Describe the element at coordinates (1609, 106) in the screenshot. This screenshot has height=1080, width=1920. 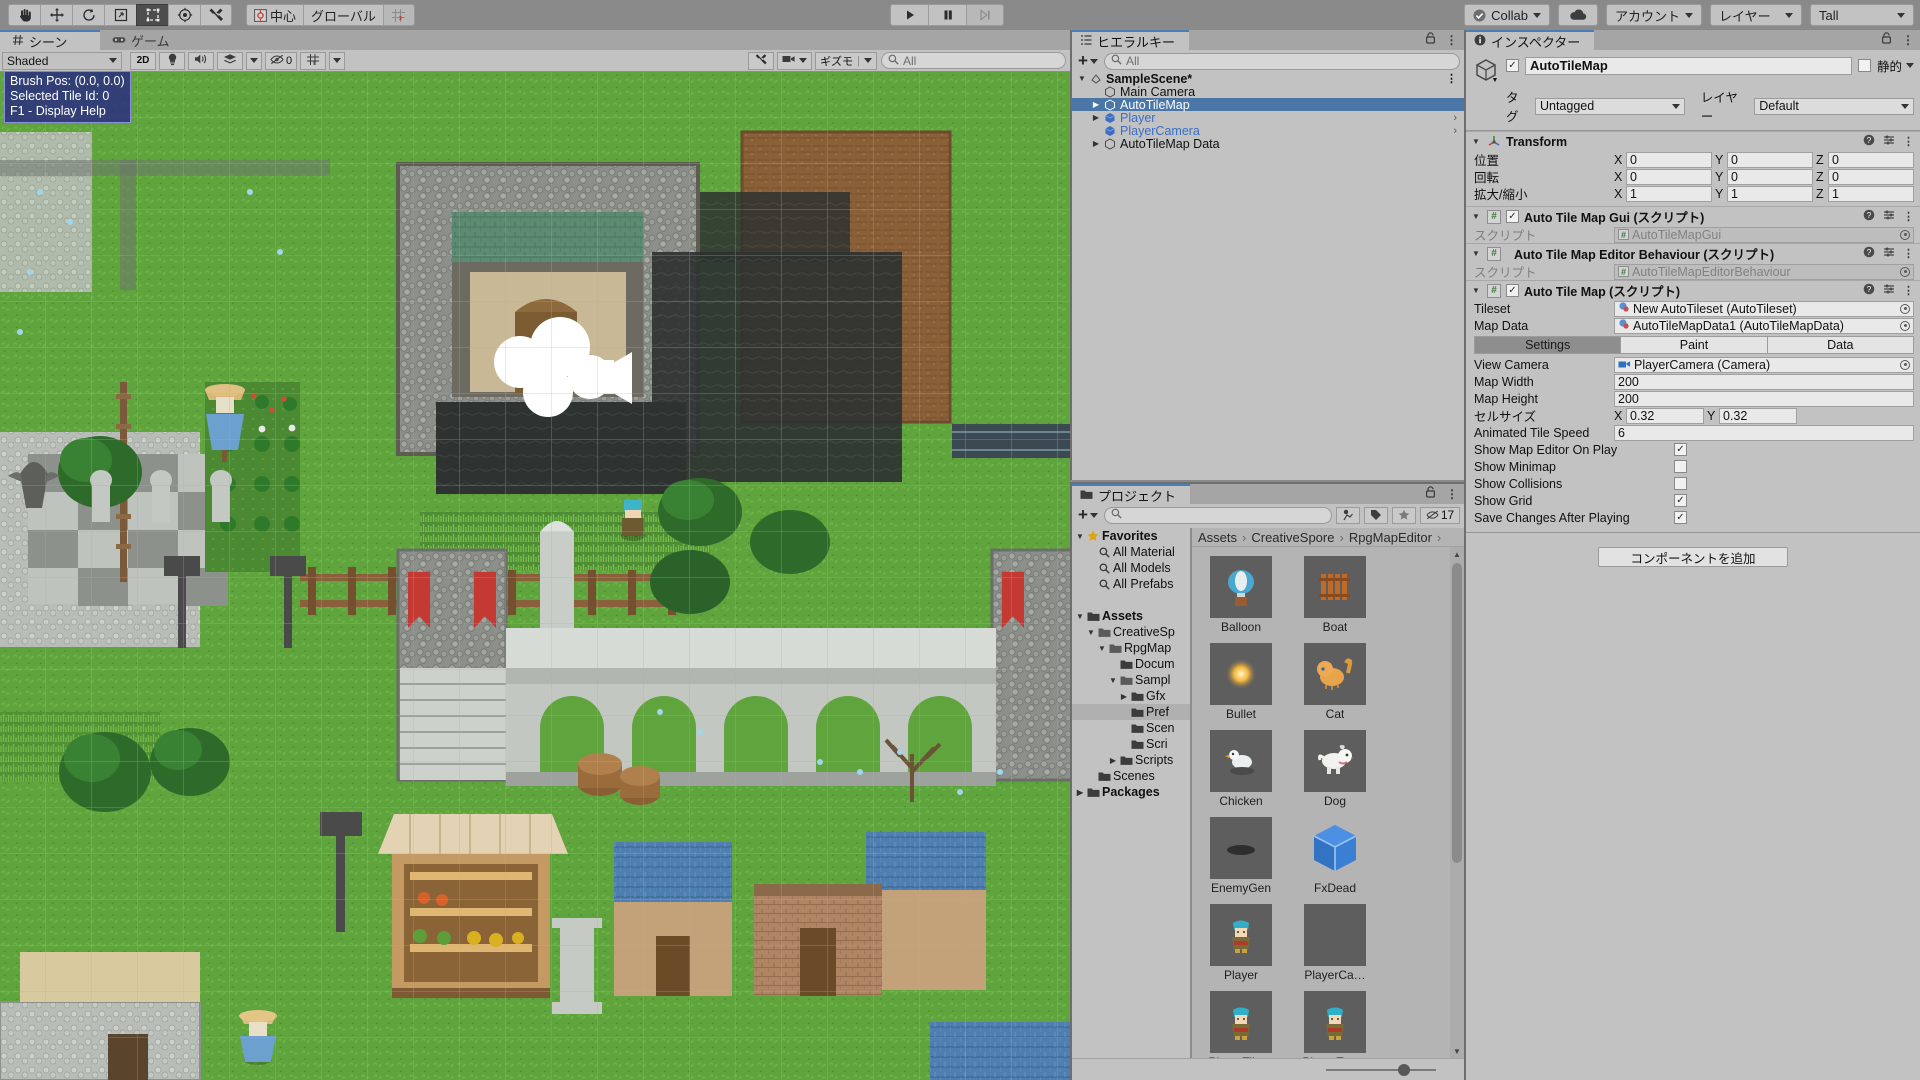
I see `tag-dropdown: Untagged` at that location.